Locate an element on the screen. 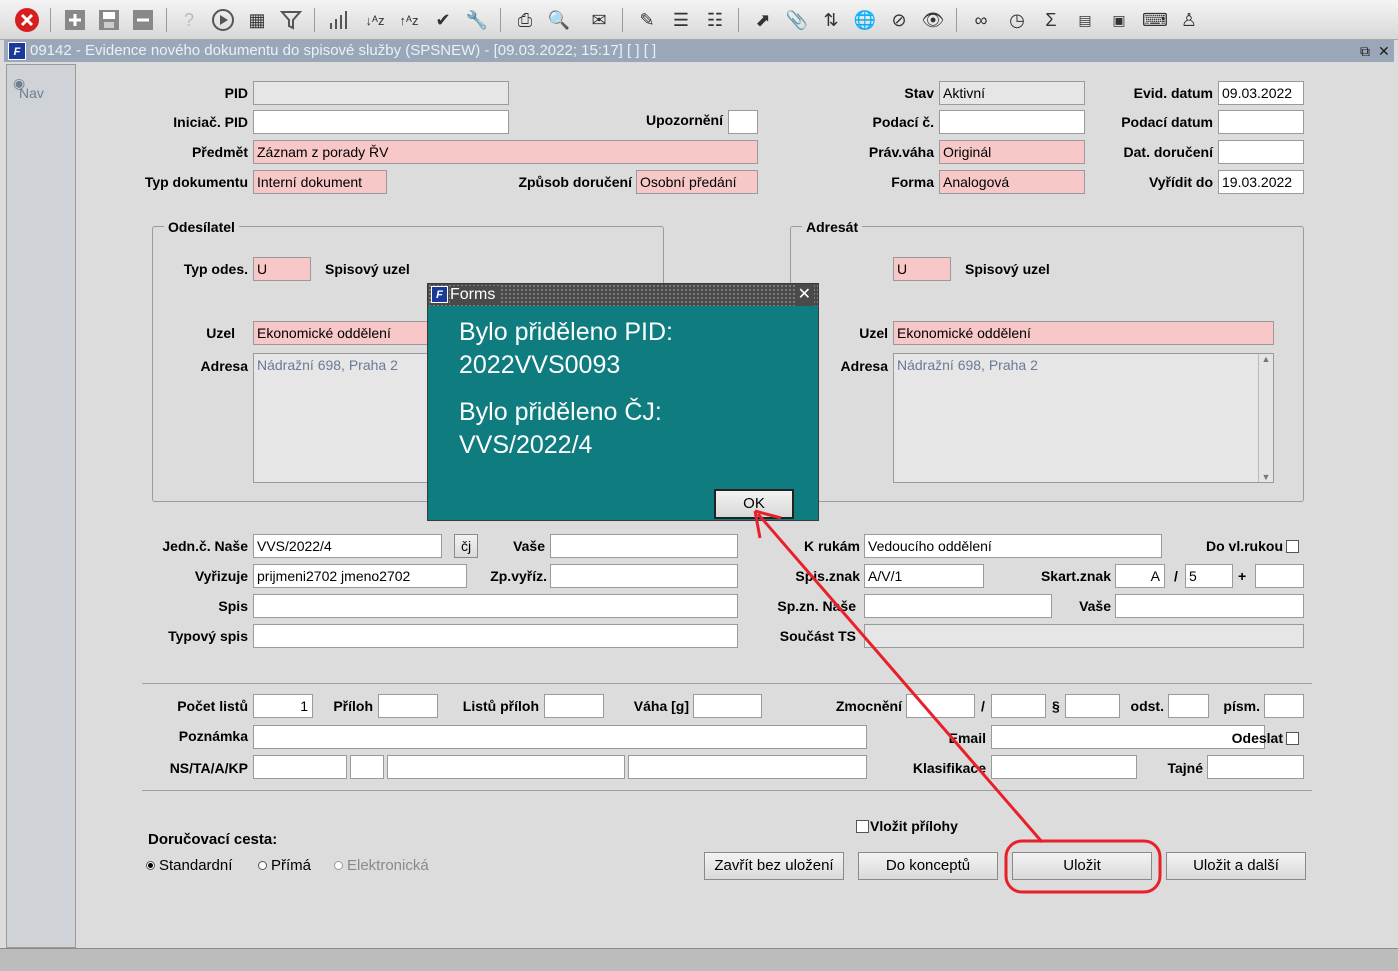  jednc-field: VVS/2022/4 is located at coordinates (347, 546).